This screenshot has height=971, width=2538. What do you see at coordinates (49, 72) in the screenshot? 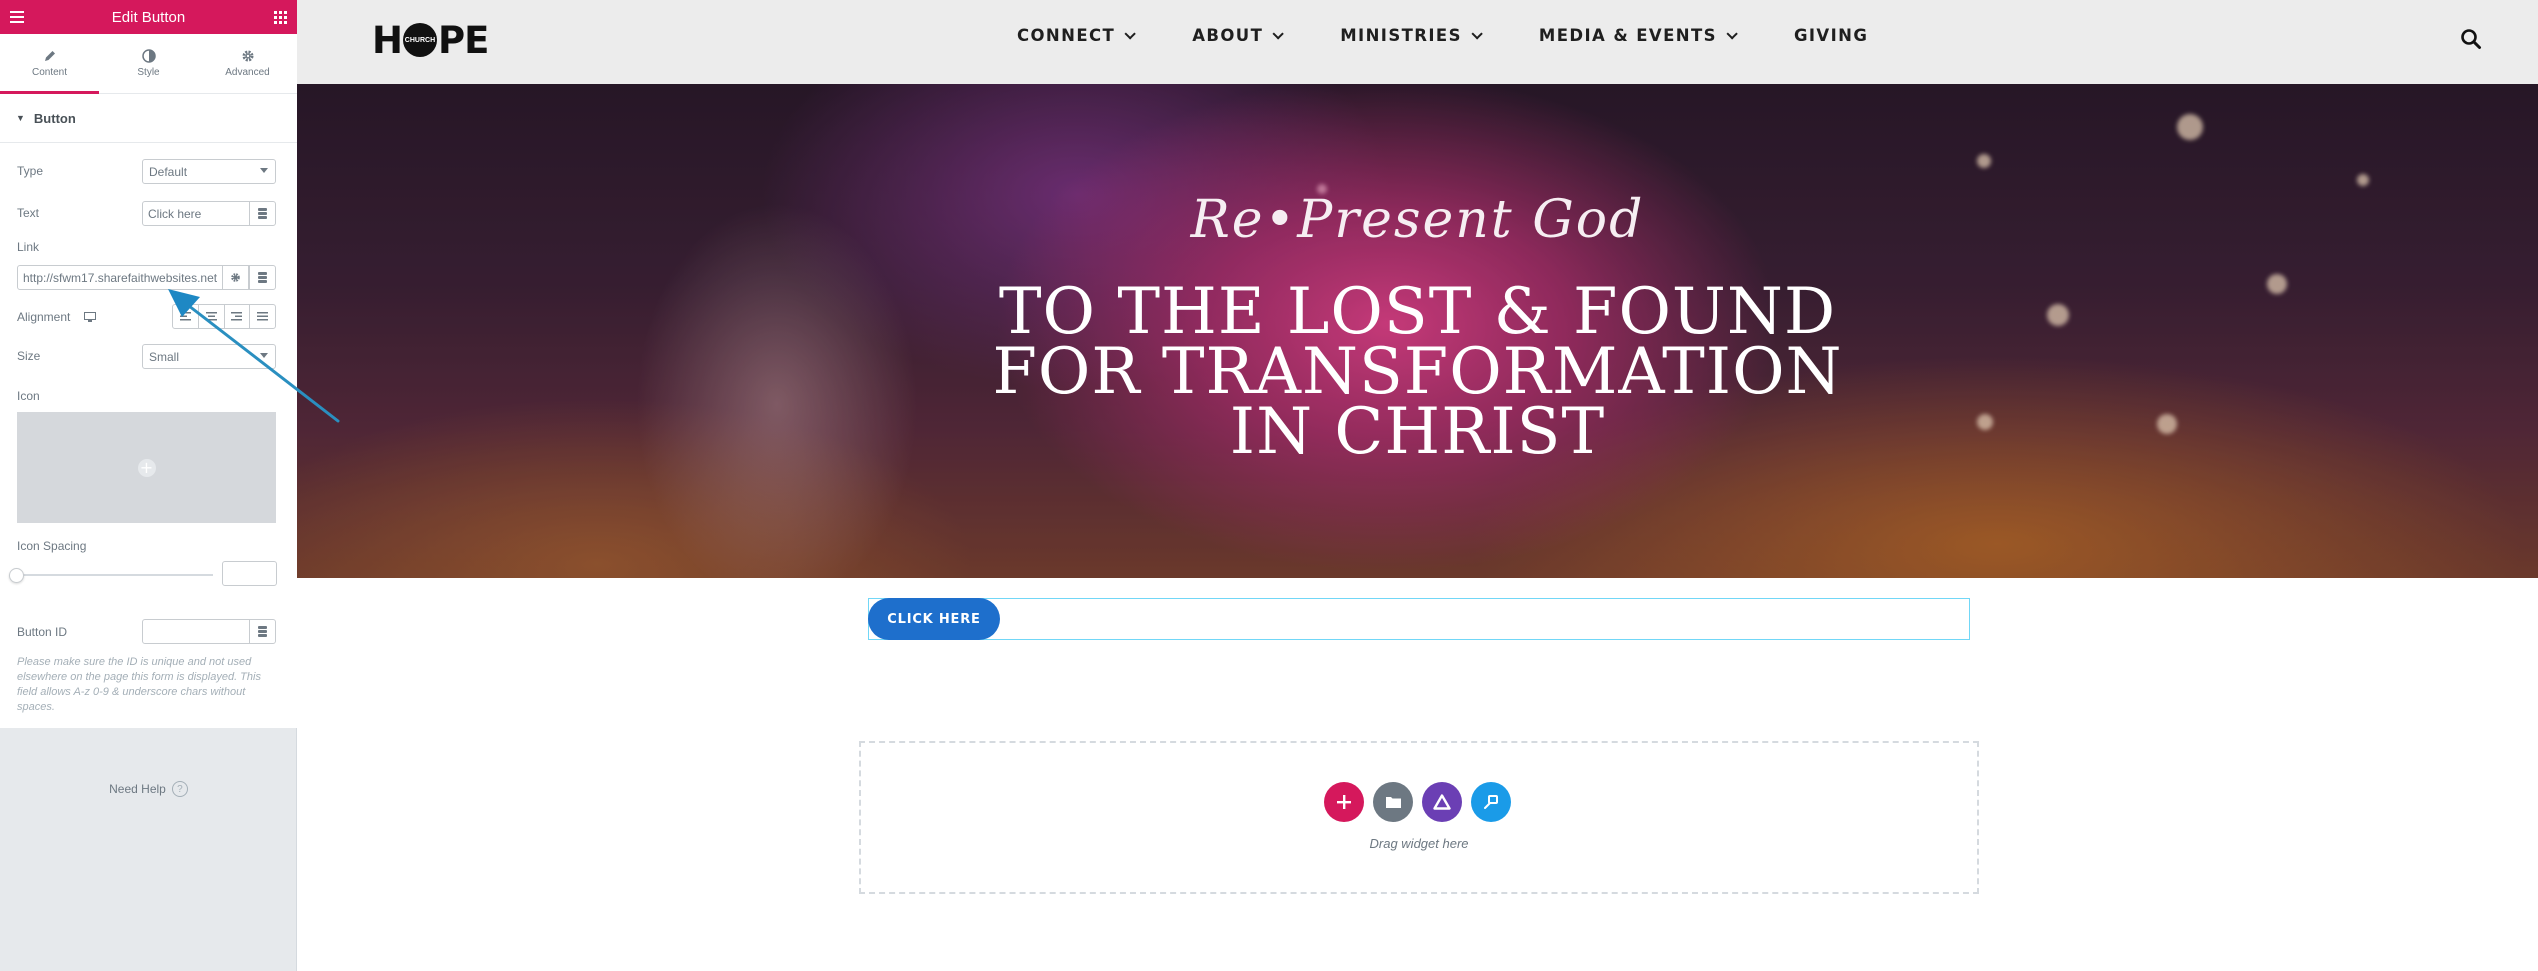
I see `tab-content-label: Content` at bounding box center [49, 72].